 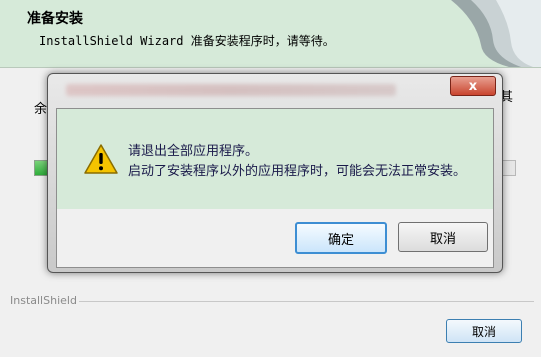 What do you see at coordinates (484, 331) in the screenshot?
I see `installer-cancel-button: 取消` at bounding box center [484, 331].